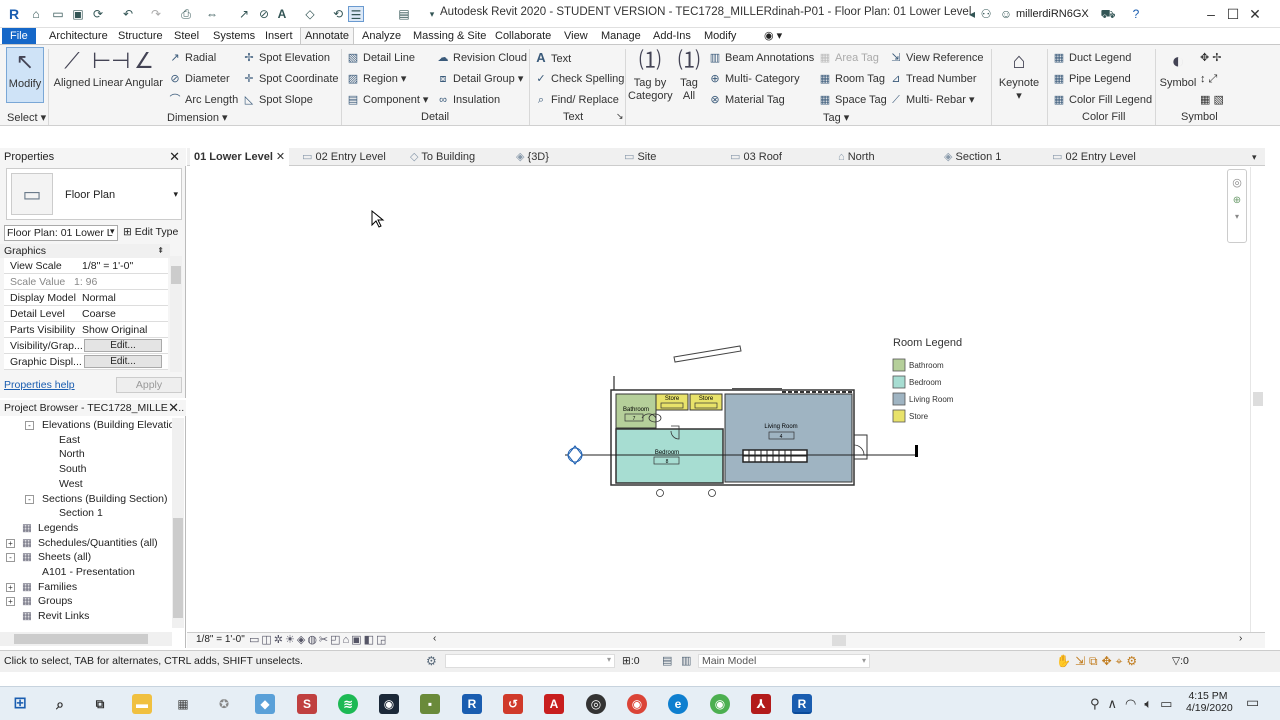 Image resolution: width=1280 pixels, height=720 pixels. I want to click on arc-length-button: ⌒ Arc Length, so click(203, 100).